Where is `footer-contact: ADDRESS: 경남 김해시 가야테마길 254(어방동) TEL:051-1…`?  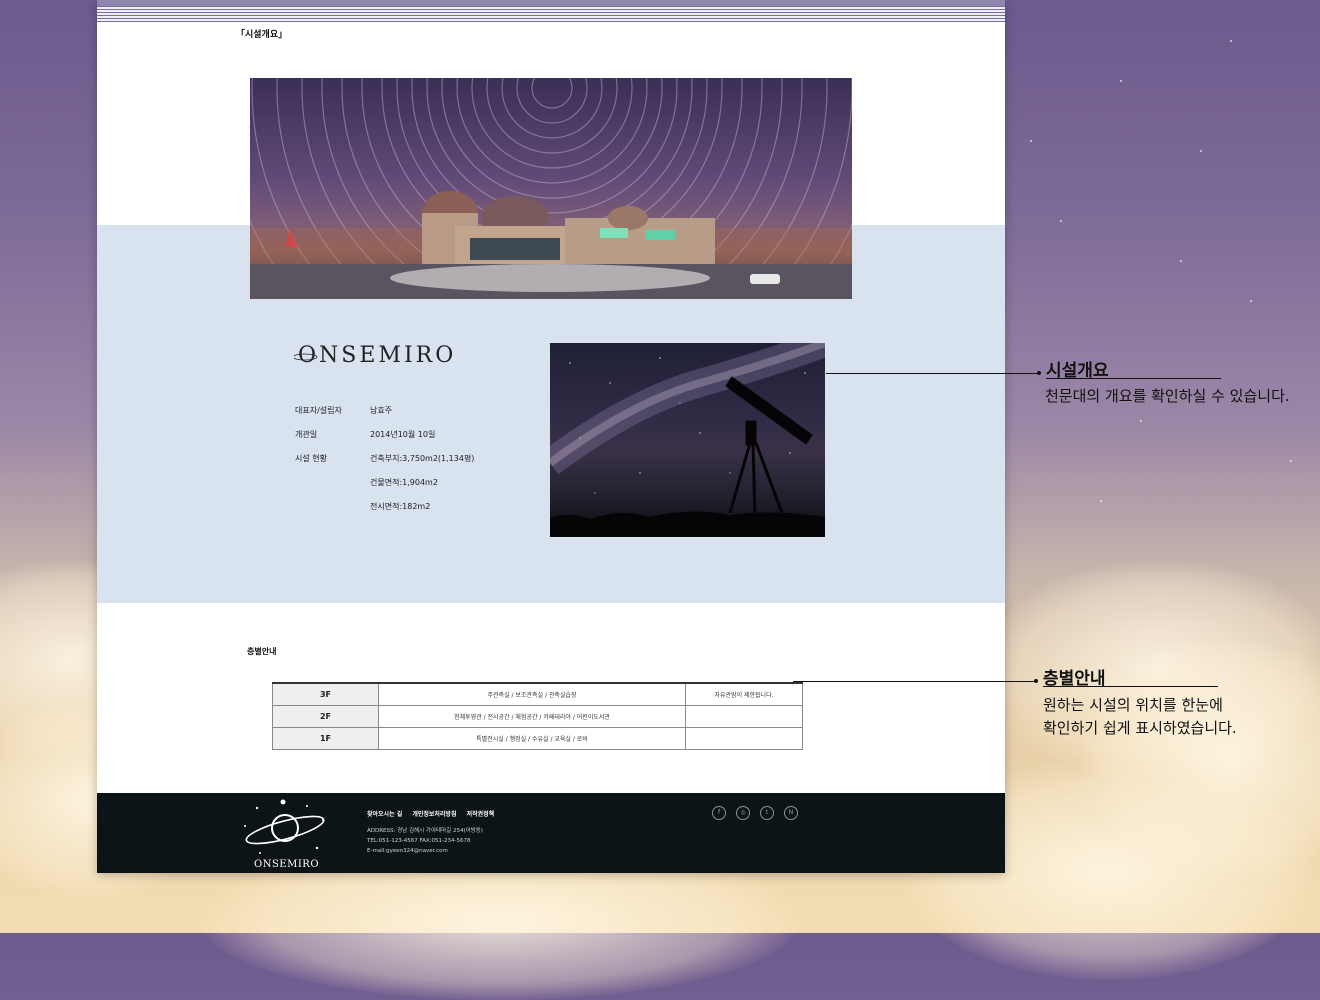 footer-contact: ADDRESS: 경남 김해시 가야테마길 254(어방동) TEL:051-1… is located at coordinates (425, 841).